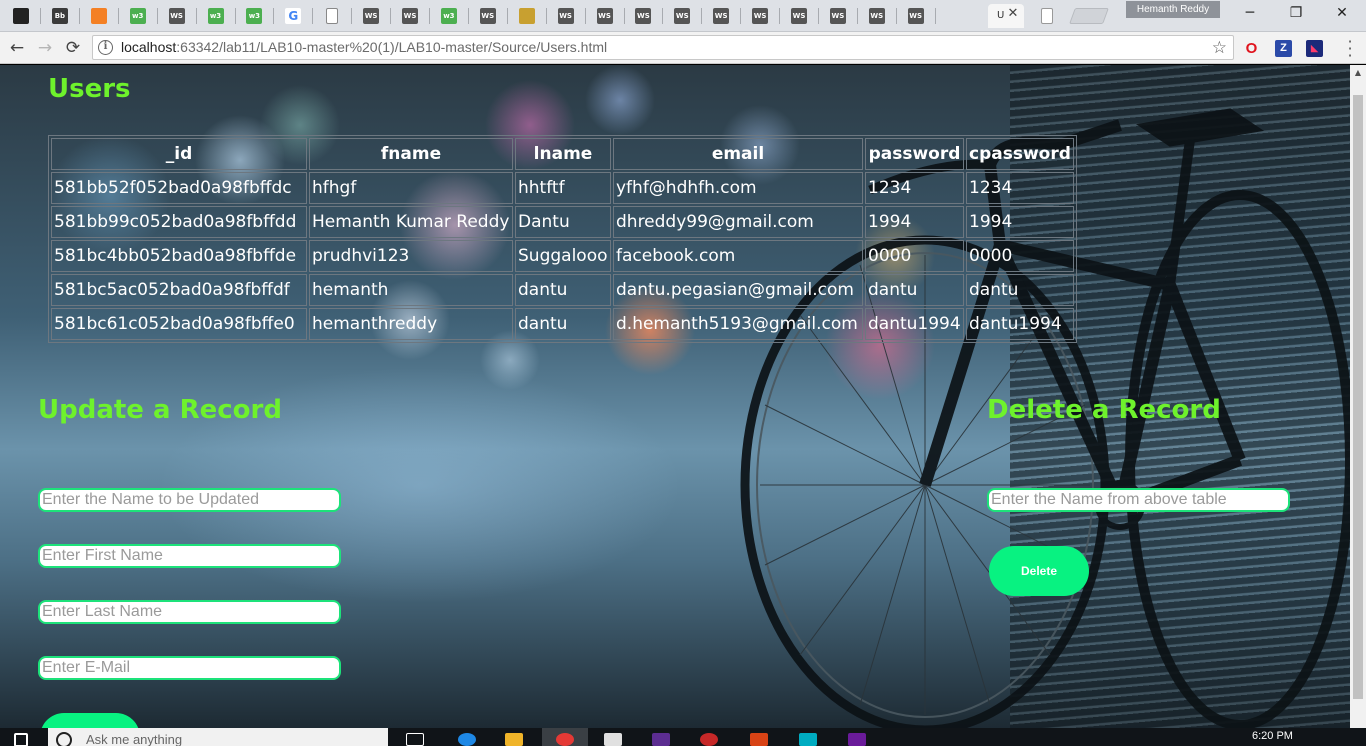 The height and width of the screenshot is (746, 1366). Describe the element at coordinates (1296, 13) in the screenshot. I see `maximize-icon: ❐` at that location.